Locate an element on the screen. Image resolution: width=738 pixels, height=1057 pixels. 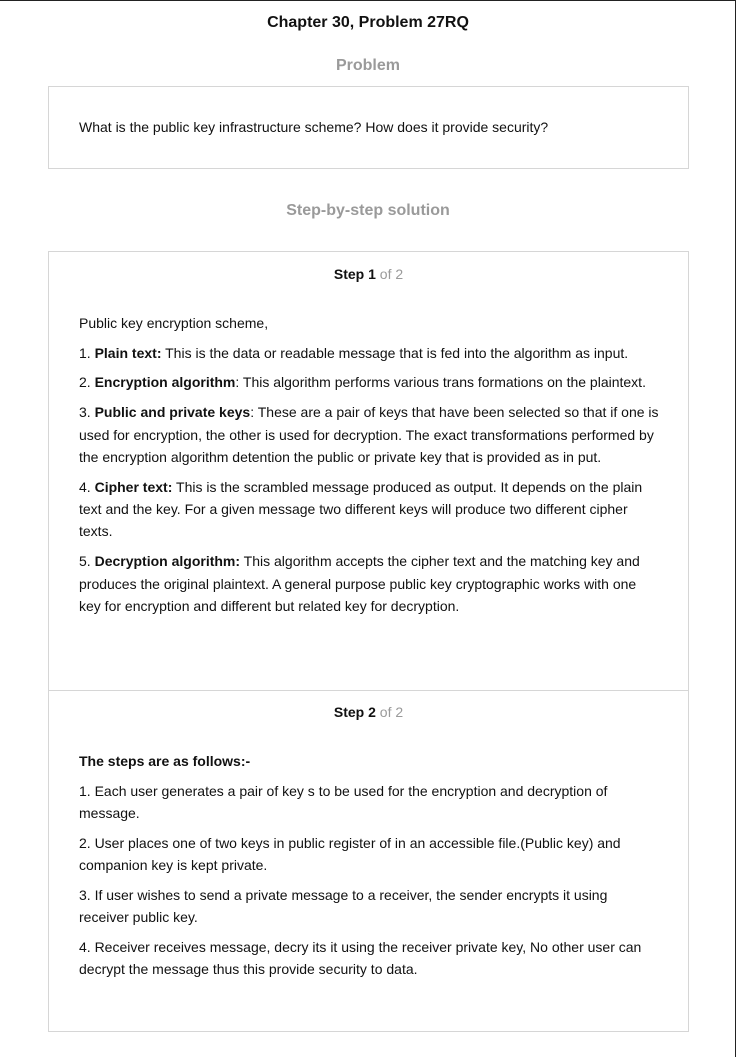
solution-heading: Step-by-step solution is located at coordinates (368, 210).